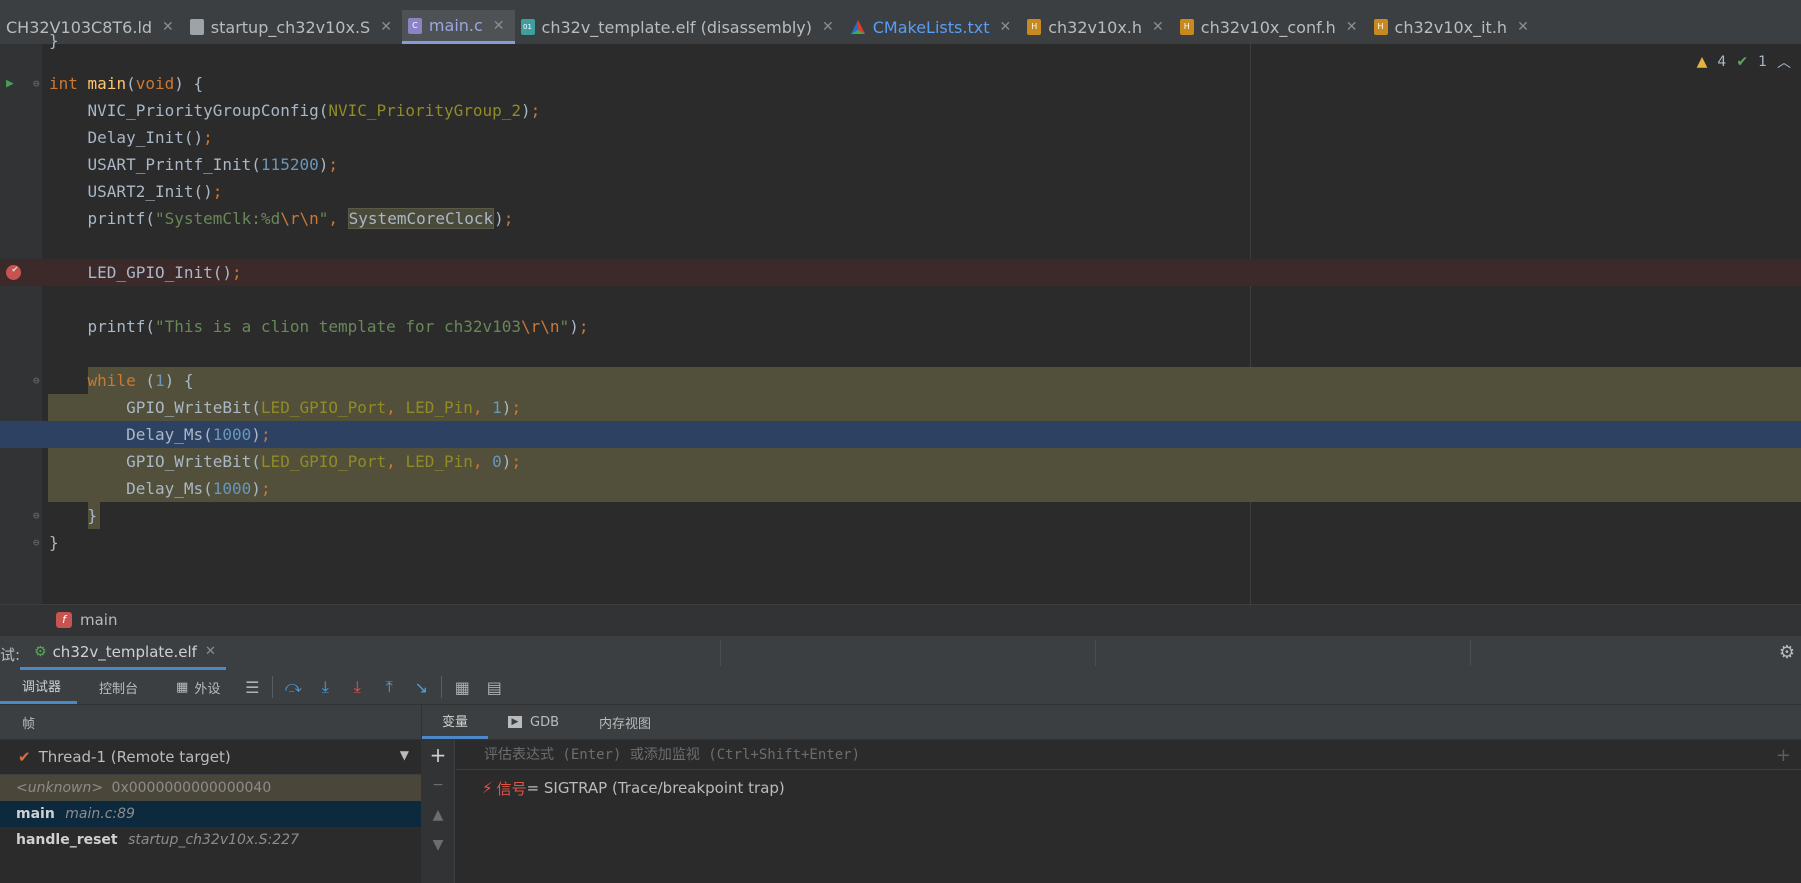  I want to click on frames-title: 帧, so click(29, 724).